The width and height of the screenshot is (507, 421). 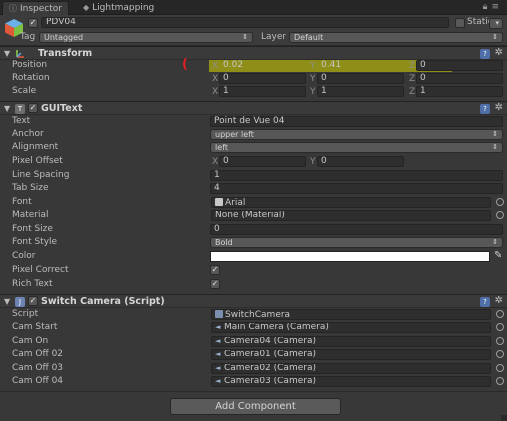 What do you see at coordinates (356, 147) in the screenshot?
I see `alignment-dropdown: left ⇕` at bounding box center [356, 147].